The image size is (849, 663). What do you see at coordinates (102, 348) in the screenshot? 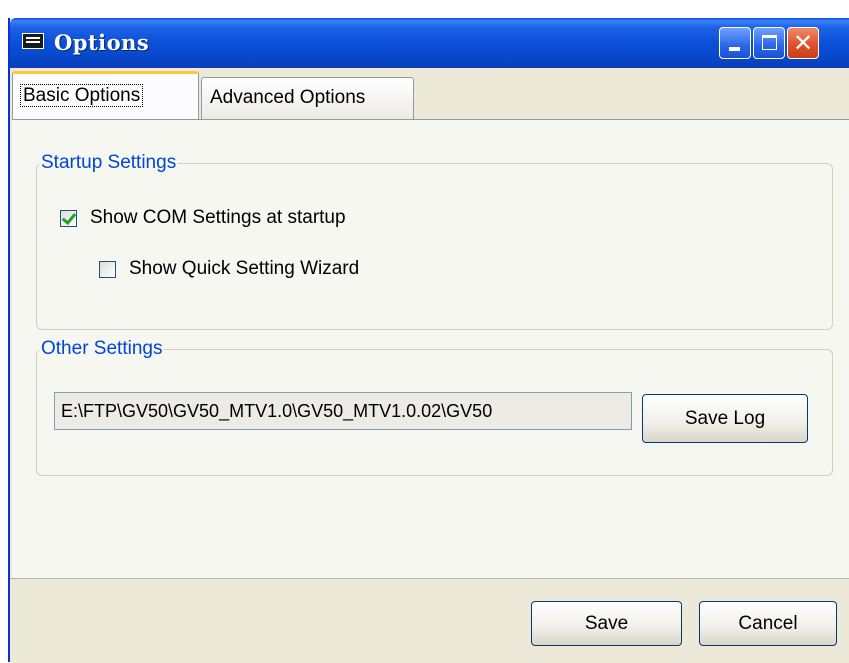
I see `other-settings-legend: Other Settings` at bounding box center [102, 348].